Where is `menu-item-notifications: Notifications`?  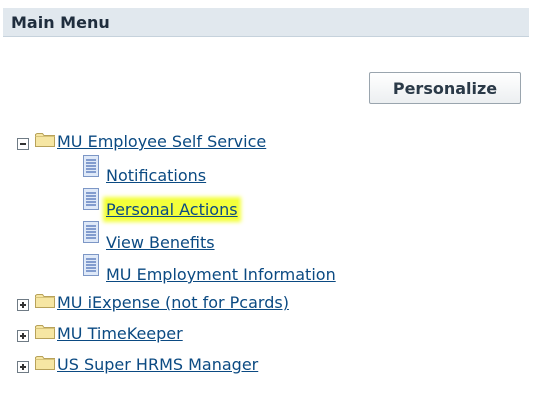 menu-item-notifications: Notifications is located at coordinates (156, 175).